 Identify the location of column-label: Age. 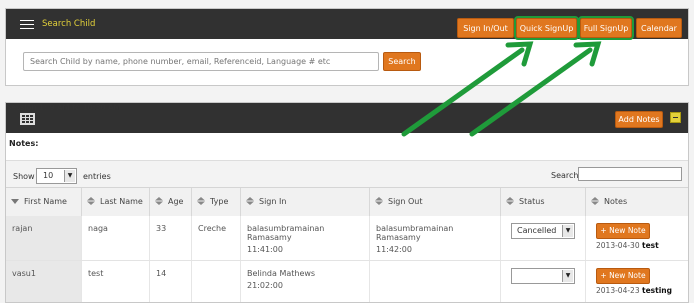
(176, 201).